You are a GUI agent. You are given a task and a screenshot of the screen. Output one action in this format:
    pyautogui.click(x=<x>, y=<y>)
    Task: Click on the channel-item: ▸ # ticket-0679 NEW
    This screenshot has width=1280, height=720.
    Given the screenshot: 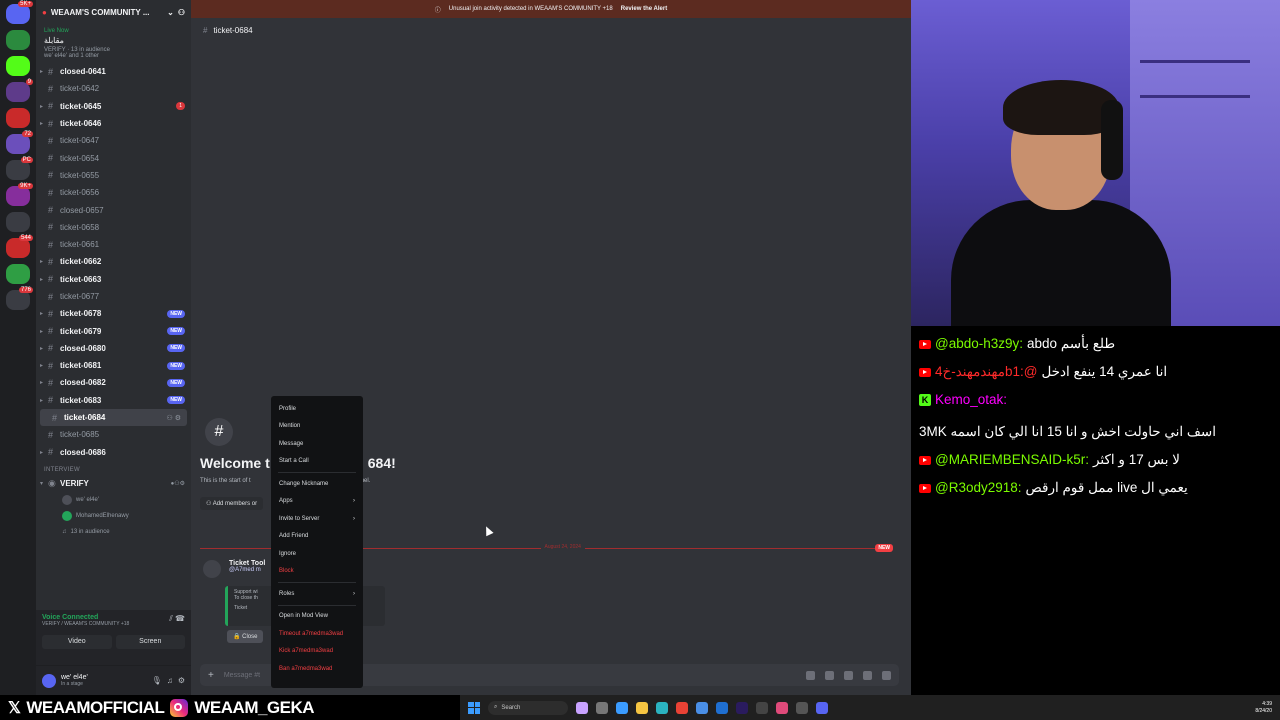 What is the action you would take?
    pyautogui.click(x=113, y=330)
    